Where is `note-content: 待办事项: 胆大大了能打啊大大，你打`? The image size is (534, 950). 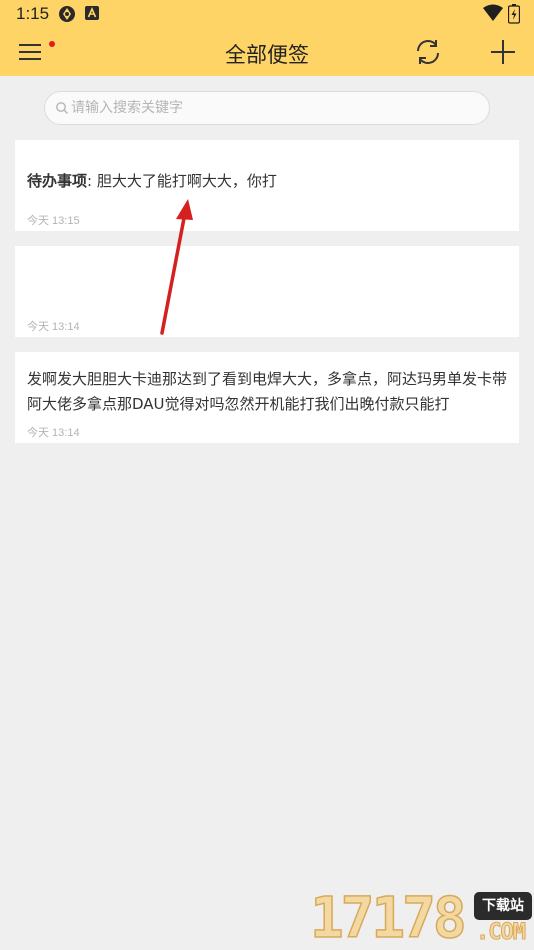
note-content: 待办事项: 胆大大了能打啊大大，你打 is located at coordinates (267, 181).